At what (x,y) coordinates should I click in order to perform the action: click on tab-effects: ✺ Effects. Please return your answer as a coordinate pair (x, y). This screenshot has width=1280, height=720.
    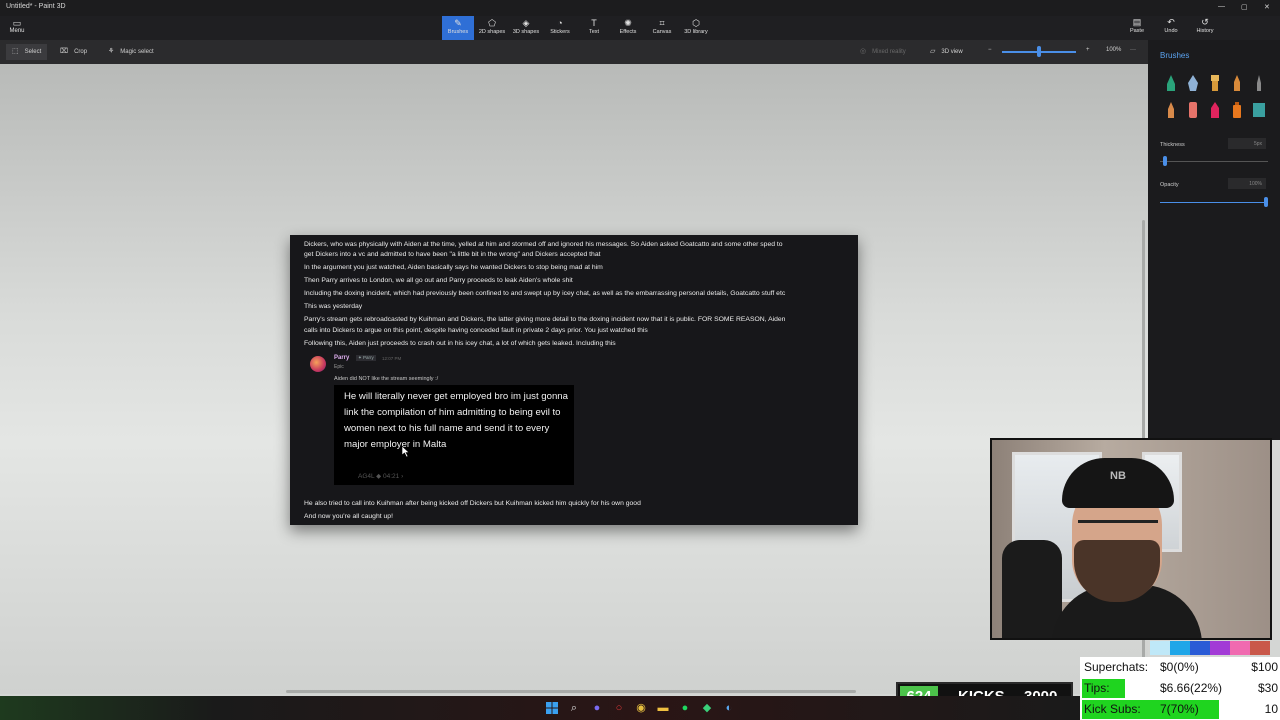
    Looking at the image, I should click on (628, 28).